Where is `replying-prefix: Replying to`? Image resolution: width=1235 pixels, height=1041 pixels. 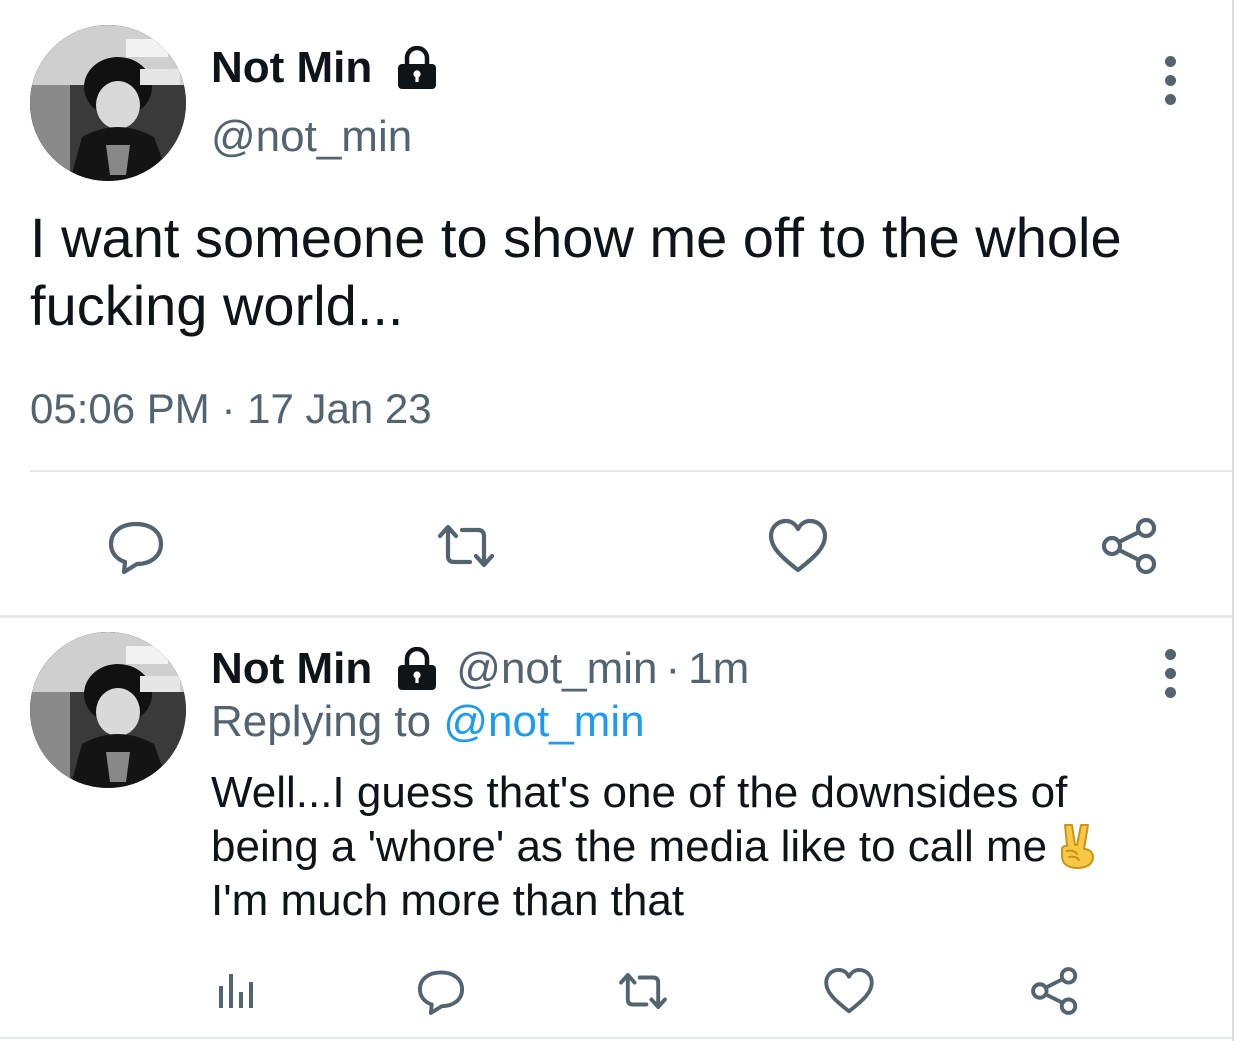
replying-prefix: Replying to is located at coordinates (321, 721).